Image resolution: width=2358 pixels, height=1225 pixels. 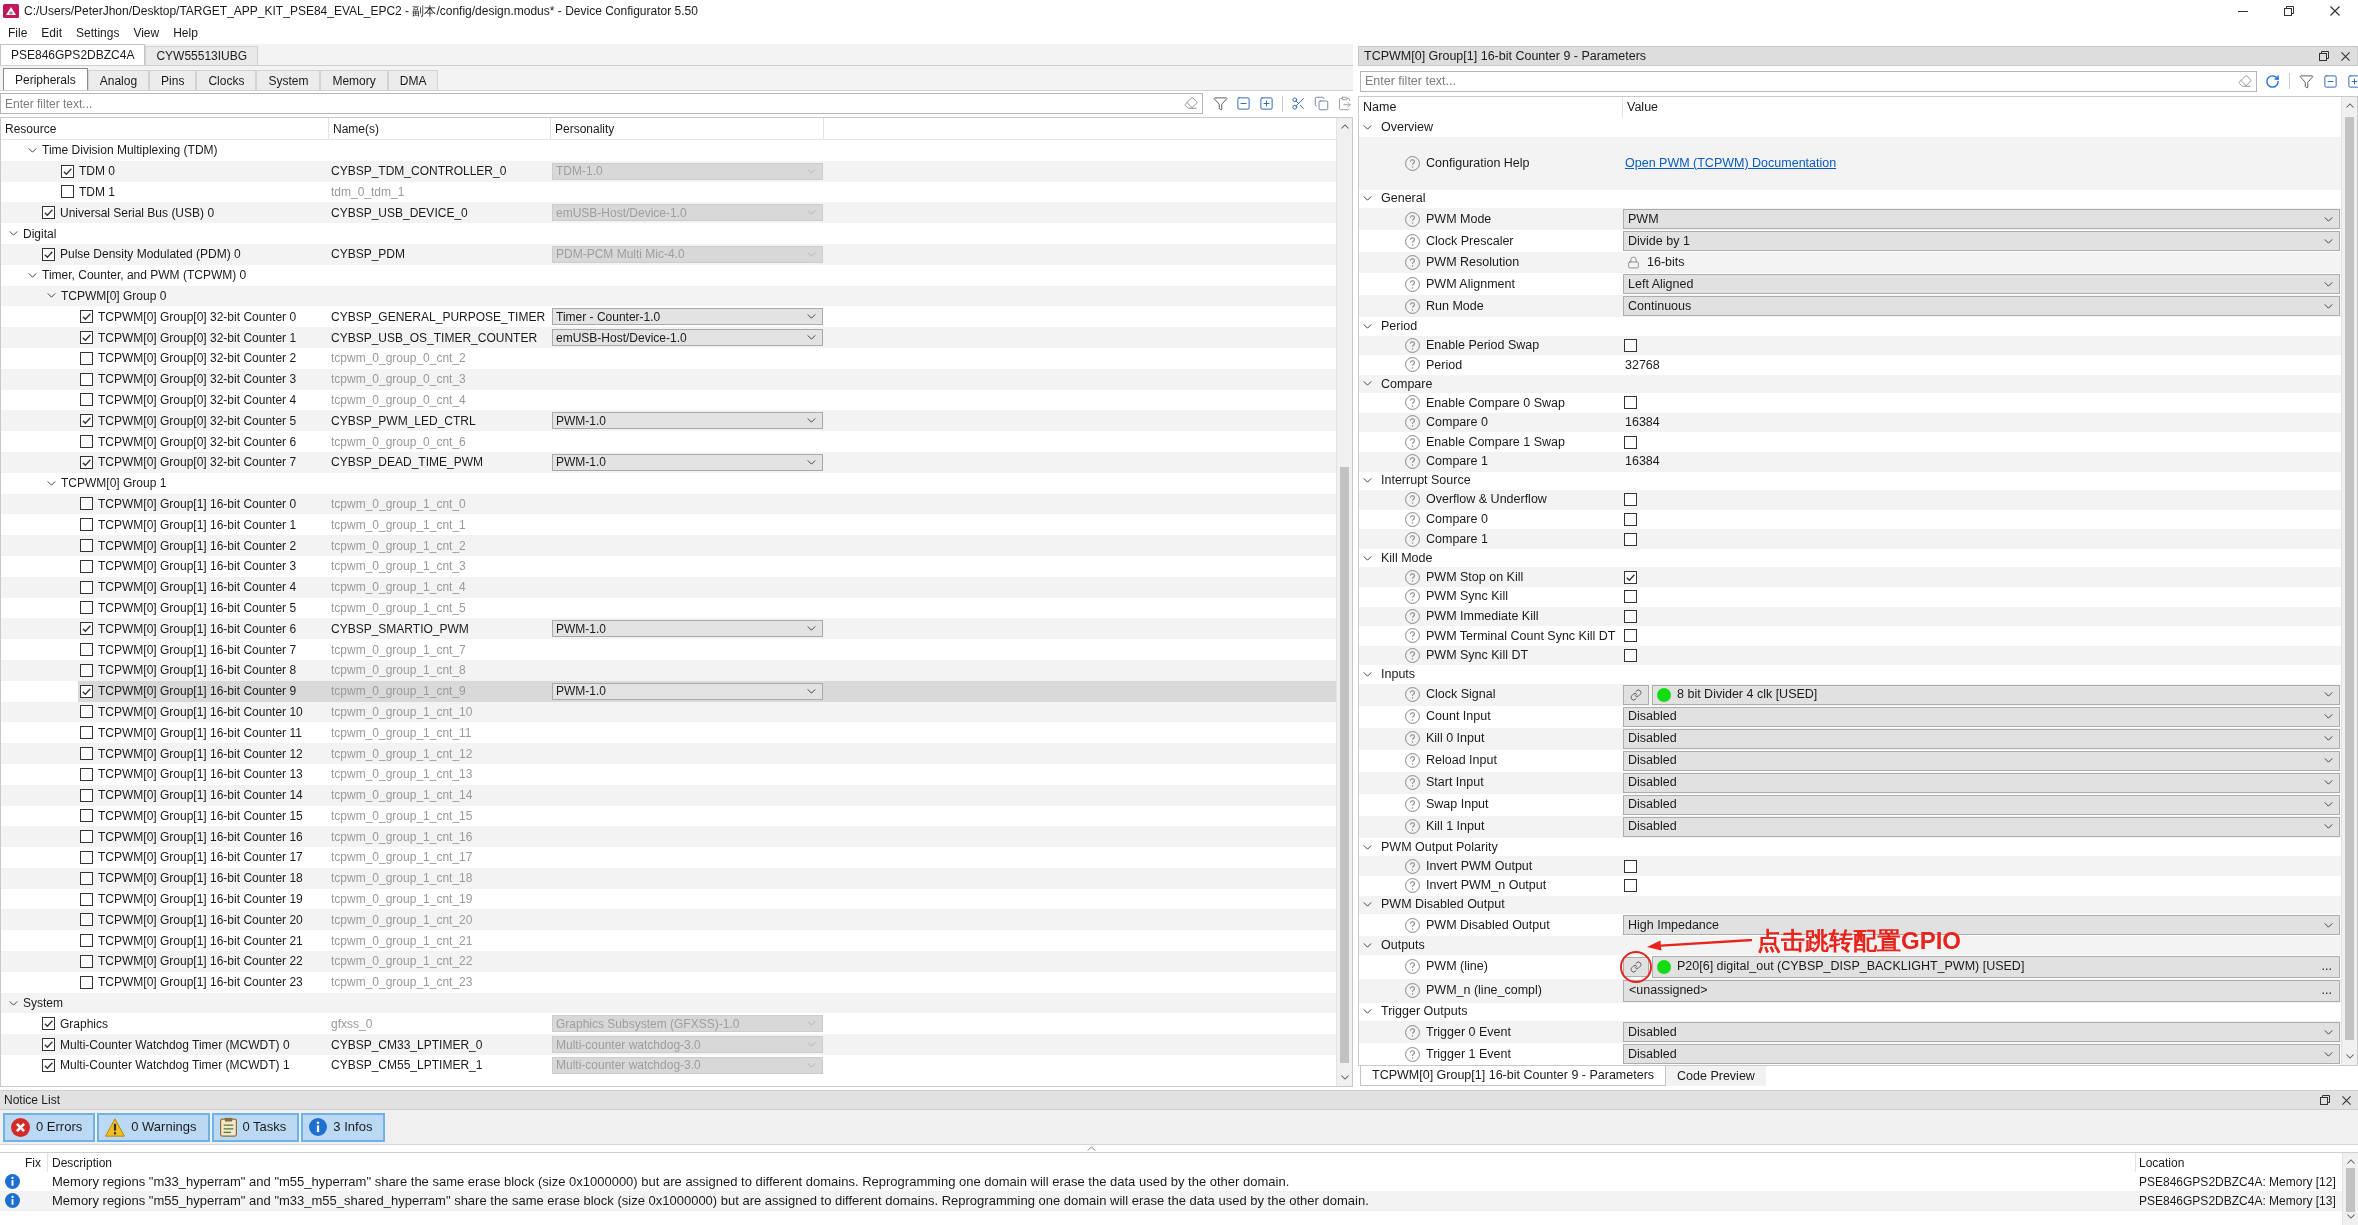 I want to click on resource-tab: Peripherals, so click(x=45, y=79).